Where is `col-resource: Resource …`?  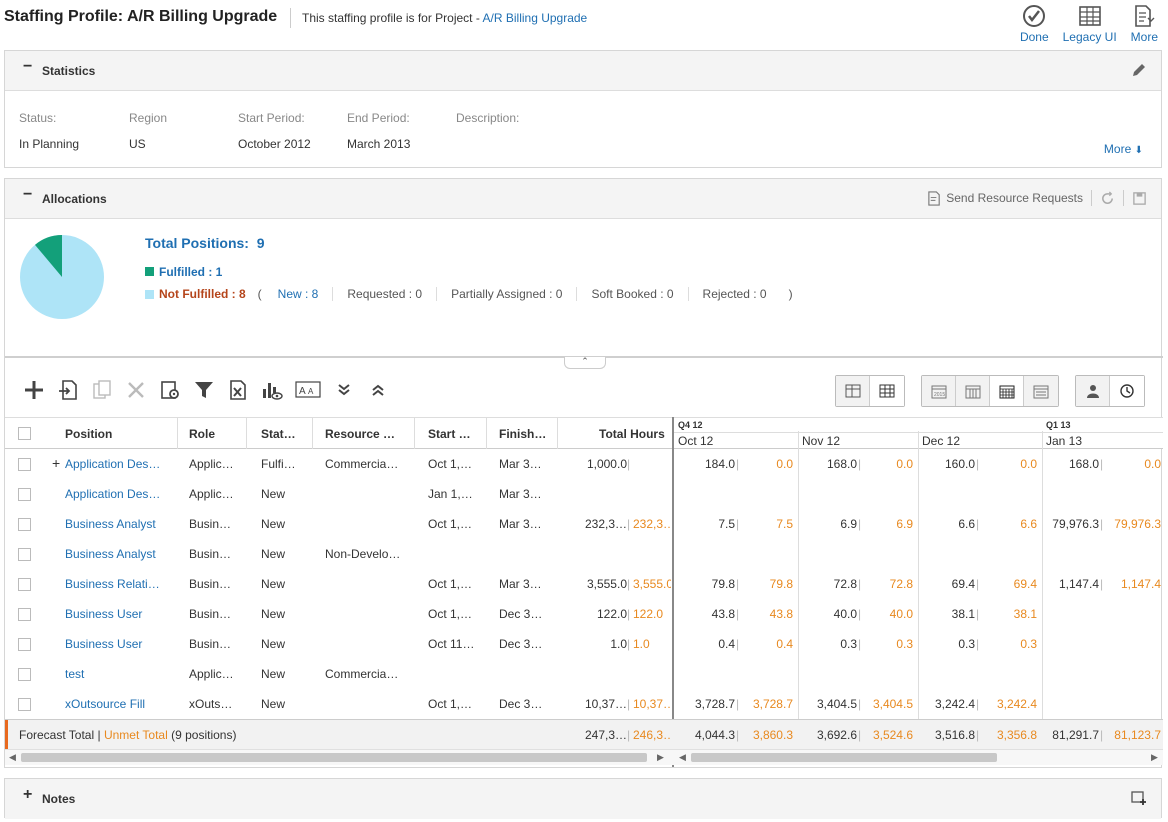 col-resource: Resource … is located at coordinates (360, 434).